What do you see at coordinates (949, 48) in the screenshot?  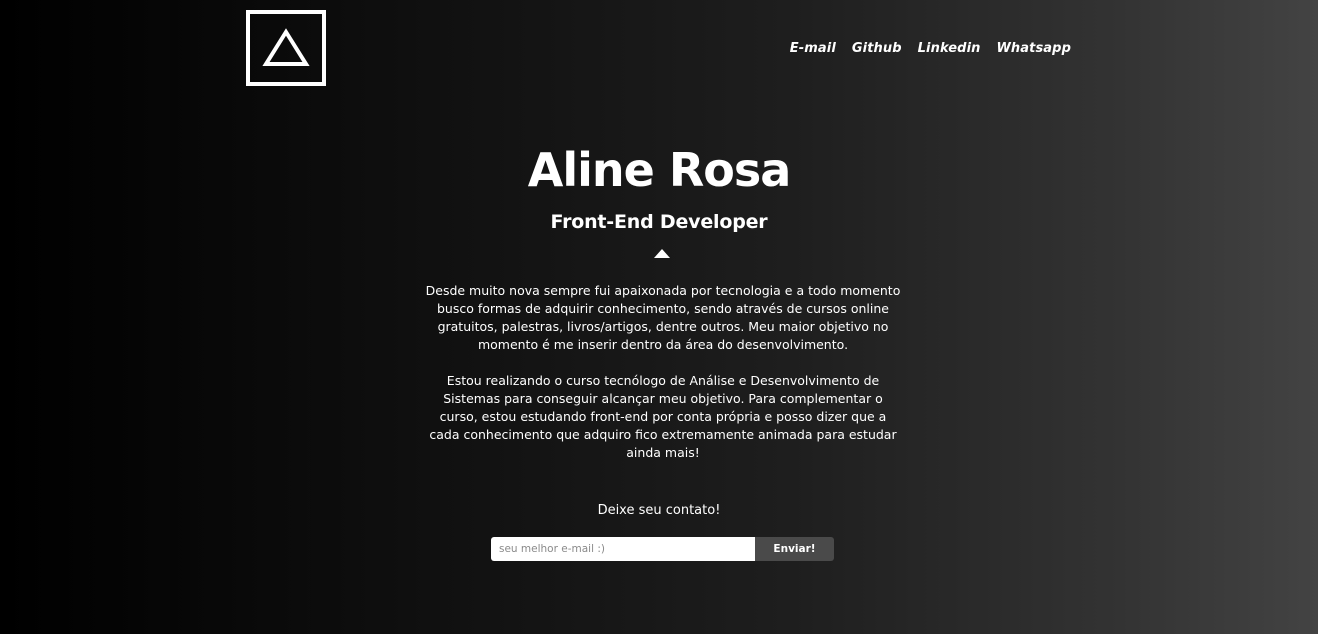 I see `nav-link-linkedin: Linkedin` at bounding box center [949, 48].